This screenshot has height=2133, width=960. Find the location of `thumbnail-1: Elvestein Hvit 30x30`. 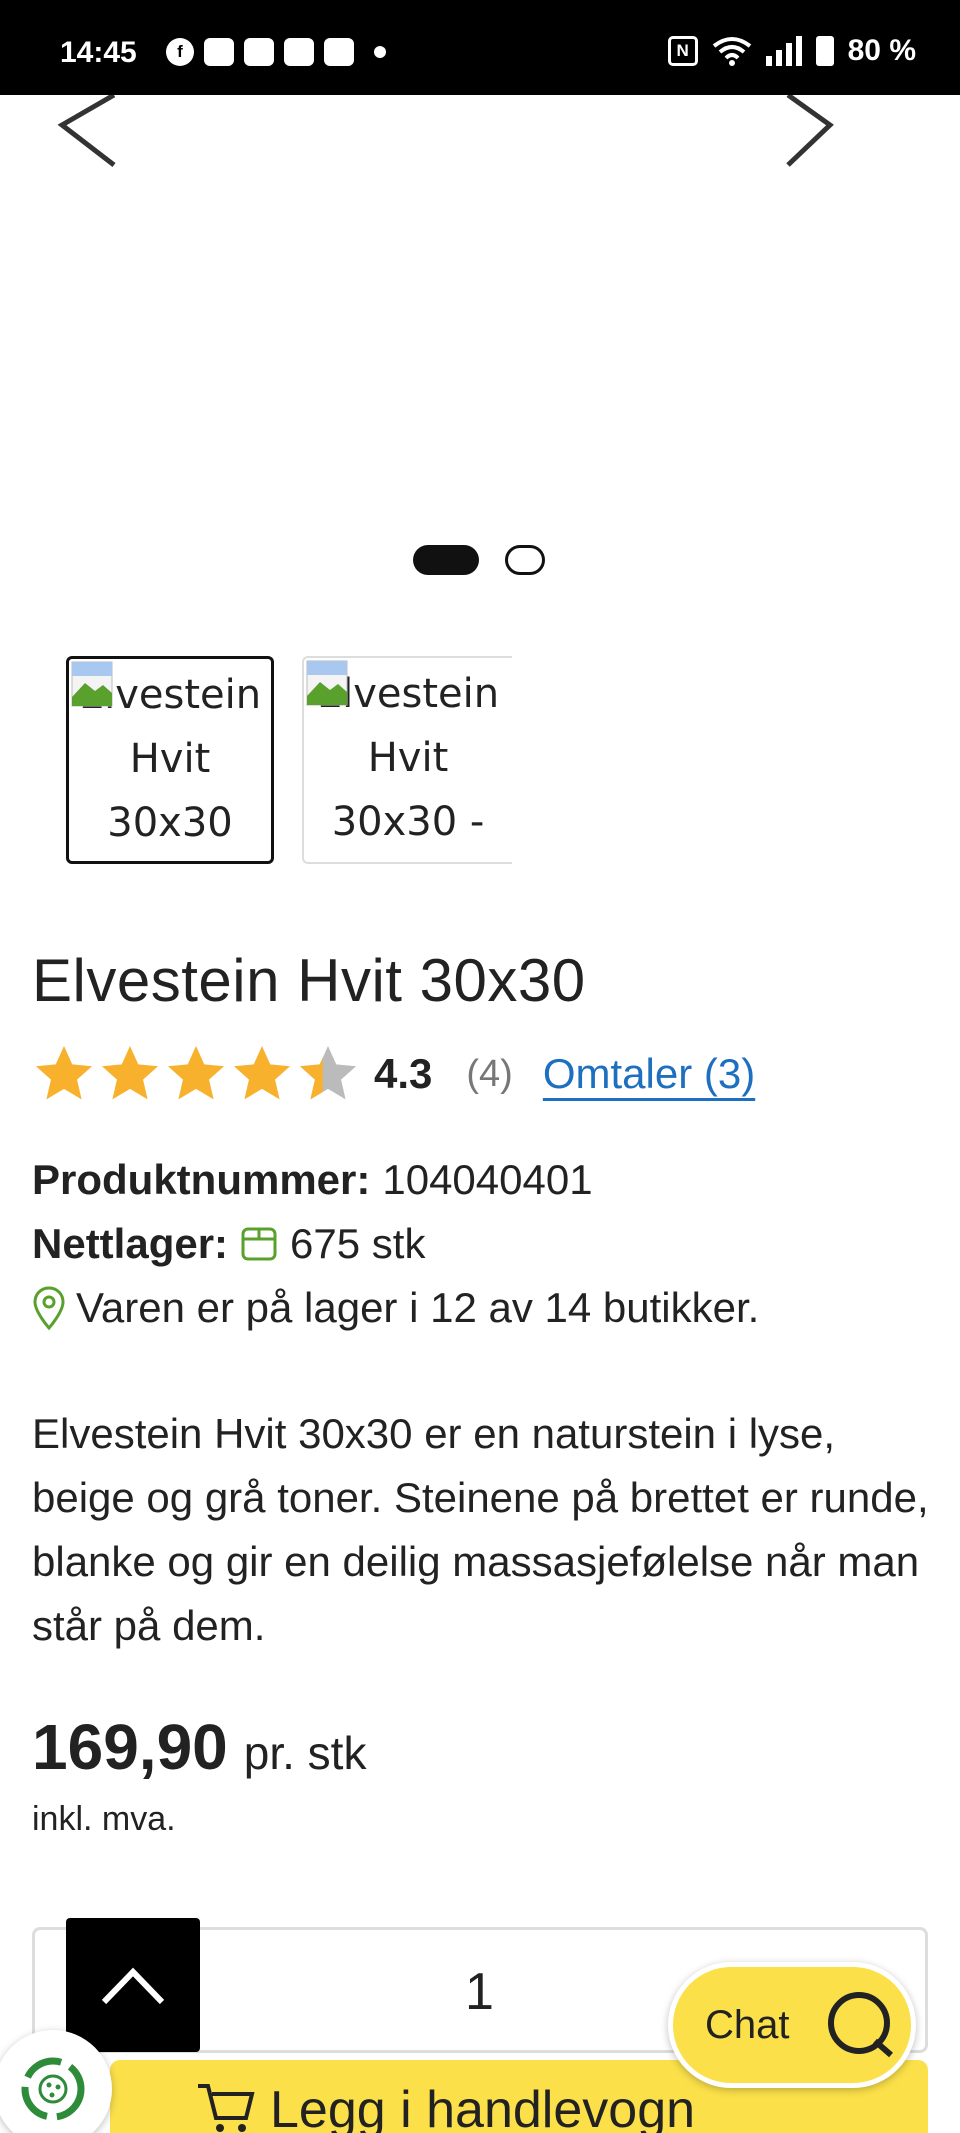

thumbnail-1: Elvestein Hvit 30x30 is located at coordinates (170, 760).